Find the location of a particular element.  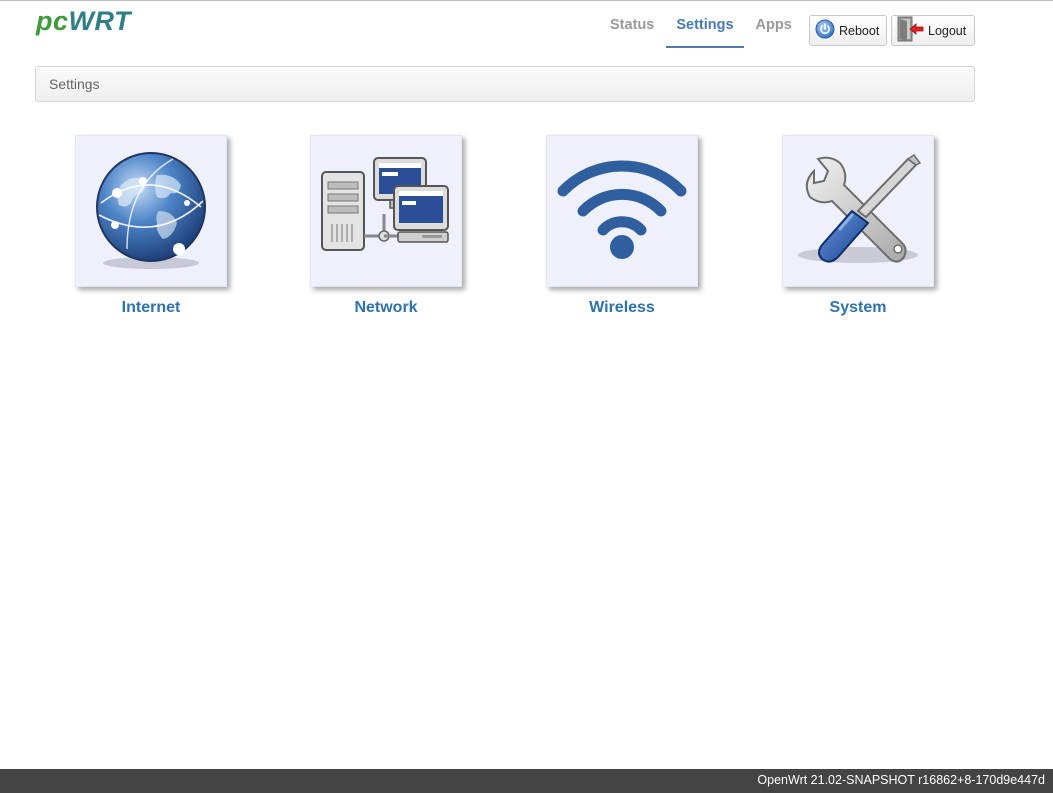

tile-internet: Internet is located at coordinates (151, 226).